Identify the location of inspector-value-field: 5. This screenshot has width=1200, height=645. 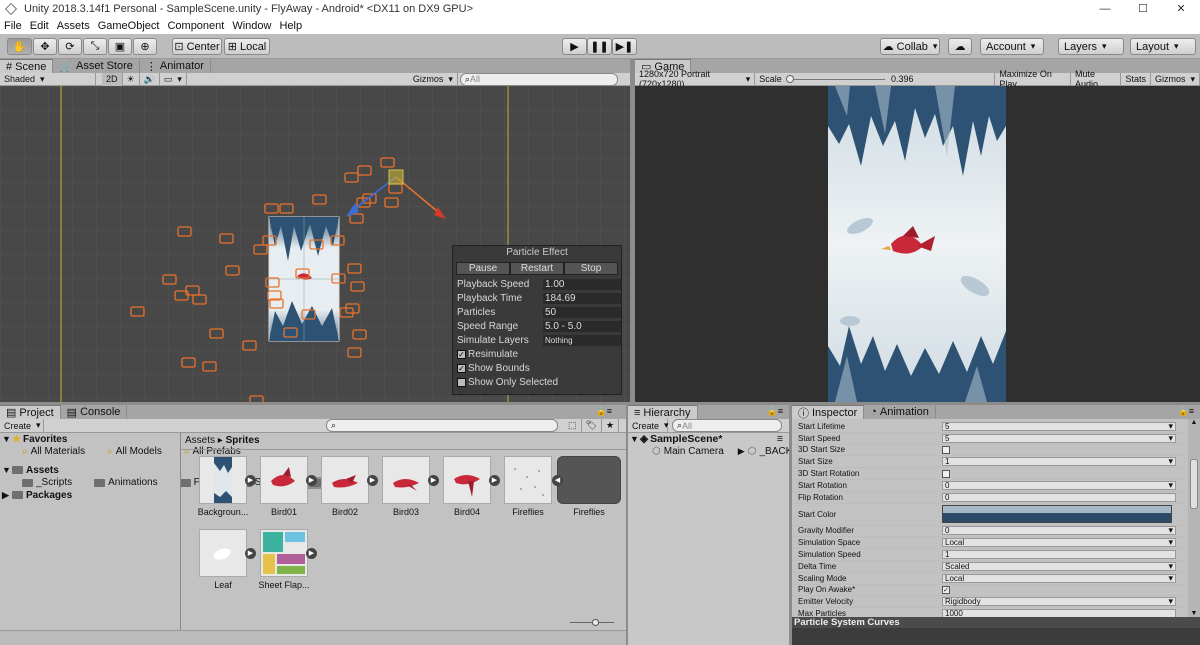
(1059, 426).